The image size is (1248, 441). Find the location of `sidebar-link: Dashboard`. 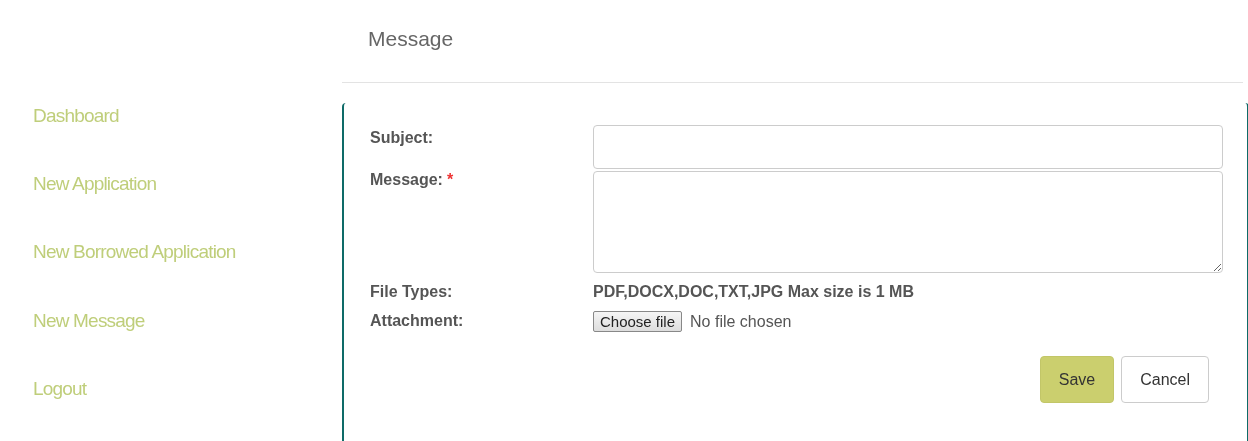

sidebar-link: Dashboard is located at coordinates (171, 134).